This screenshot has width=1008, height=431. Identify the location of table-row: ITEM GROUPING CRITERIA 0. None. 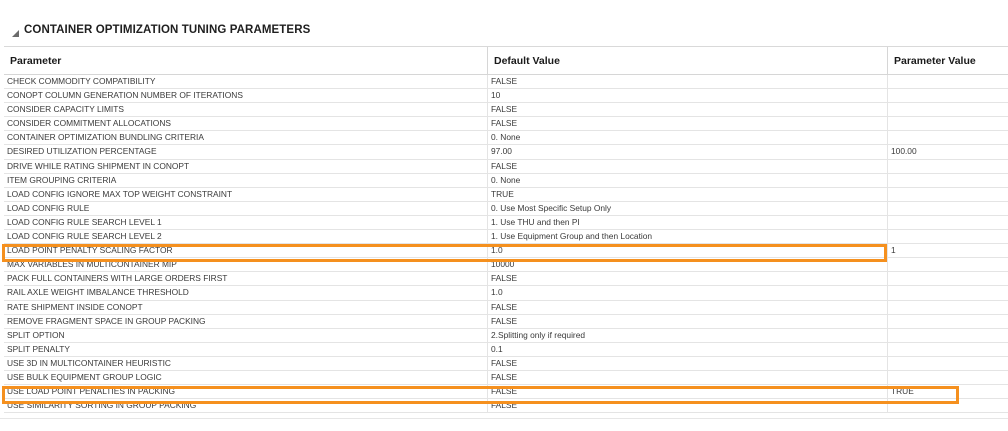
(506, 180).